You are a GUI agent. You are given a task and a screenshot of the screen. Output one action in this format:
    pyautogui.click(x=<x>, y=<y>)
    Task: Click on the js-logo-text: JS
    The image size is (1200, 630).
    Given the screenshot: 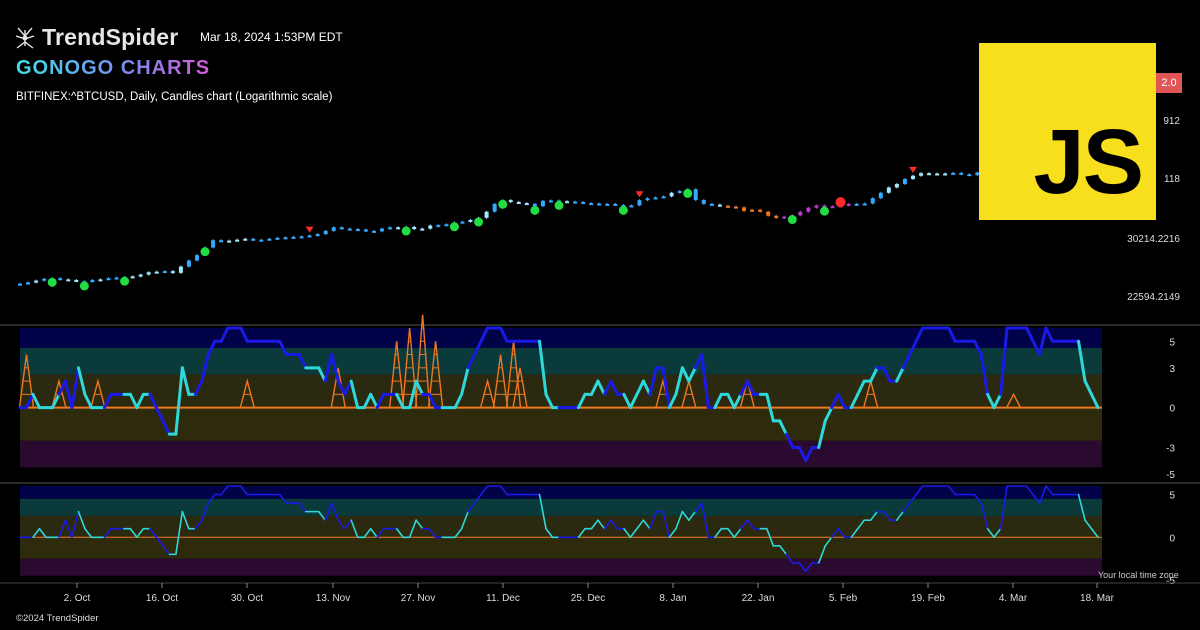 What is the action you would take?
    pyautogui.click(x=1088, y=162)
    